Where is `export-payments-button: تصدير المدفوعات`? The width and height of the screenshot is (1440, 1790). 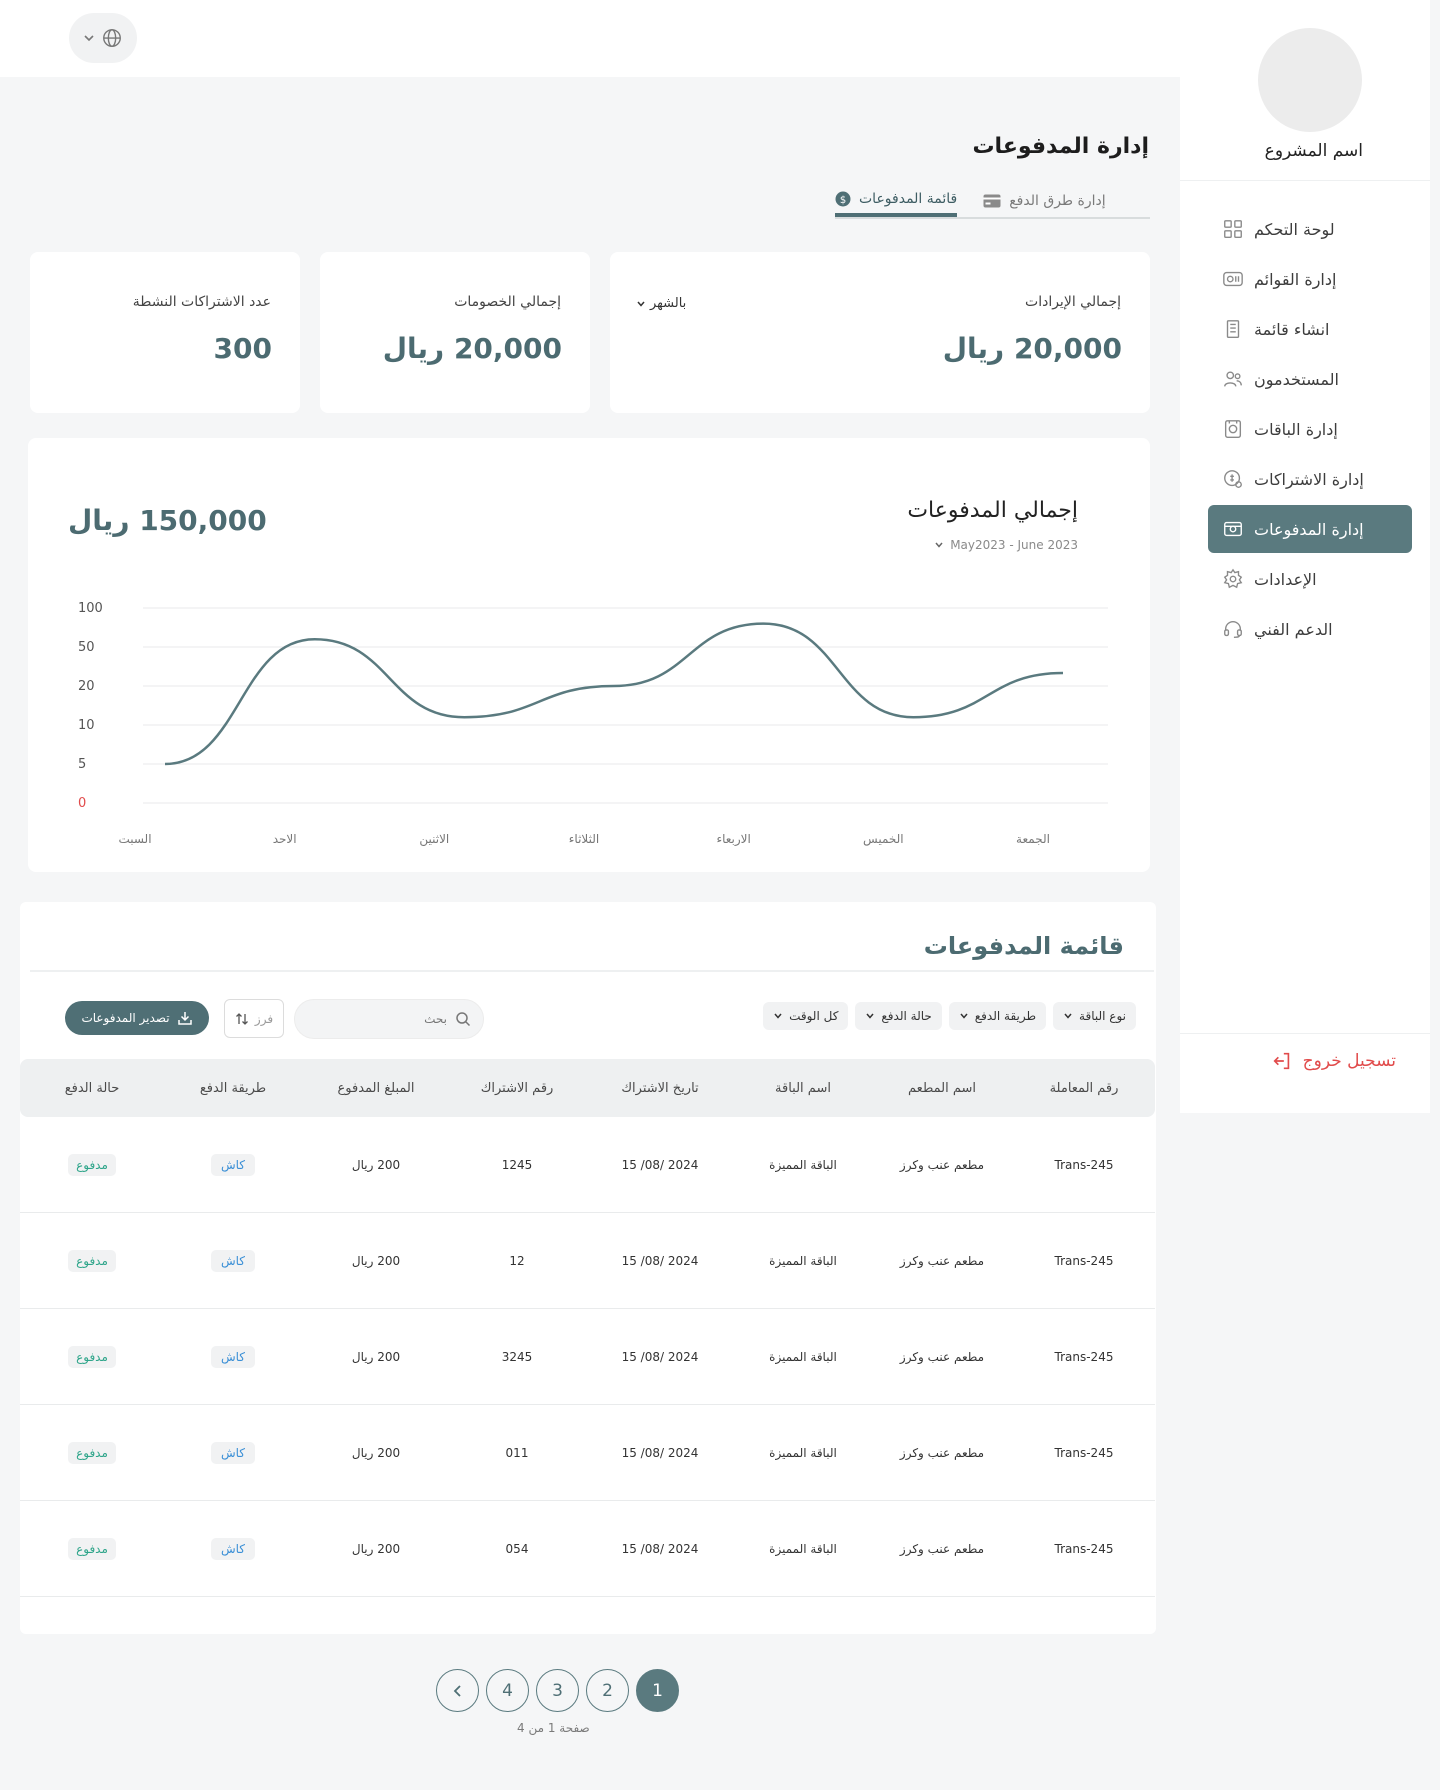 export-payments-button: تصدير المدفوعات is located at coordinates (137, 1018).